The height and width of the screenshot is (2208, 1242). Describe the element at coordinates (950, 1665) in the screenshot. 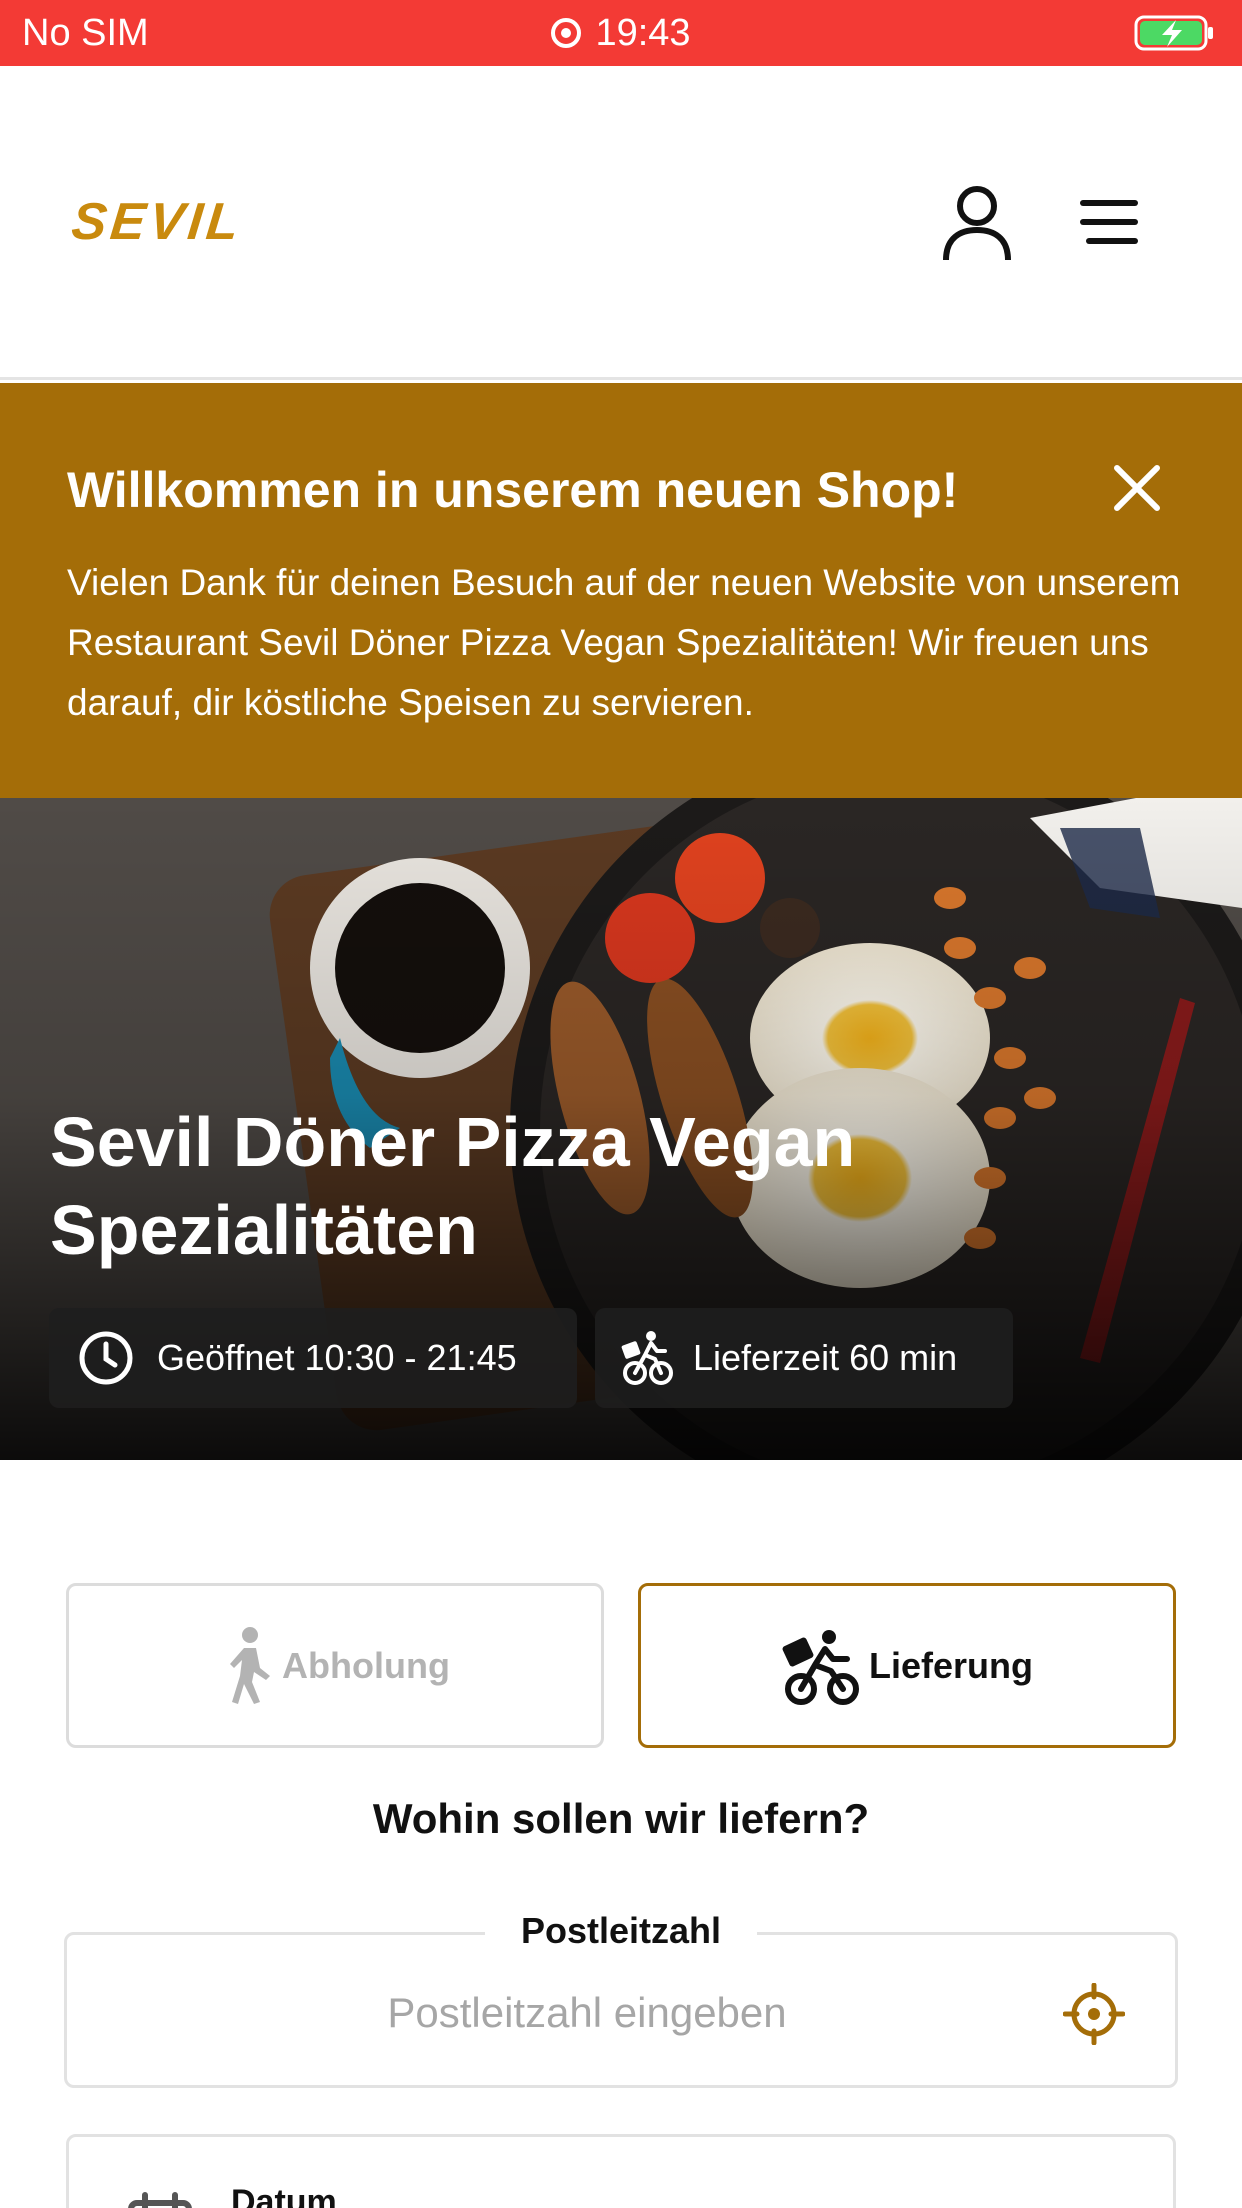

I see `delivery-label: Lieferung` at that location.